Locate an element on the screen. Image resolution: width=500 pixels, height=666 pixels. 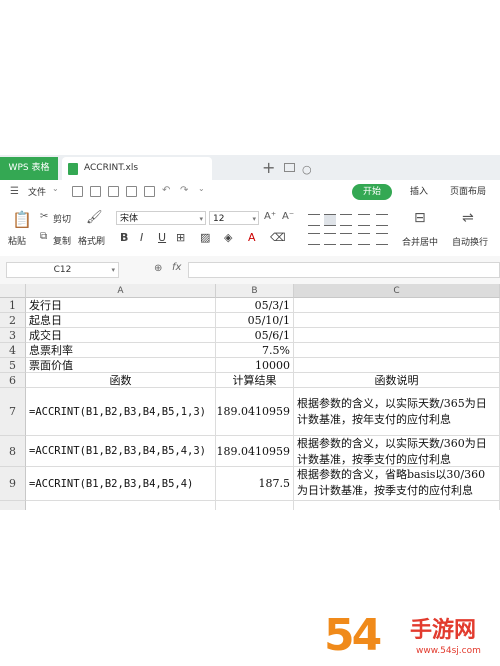
align-left-icon is located at coordinates (314, 239).